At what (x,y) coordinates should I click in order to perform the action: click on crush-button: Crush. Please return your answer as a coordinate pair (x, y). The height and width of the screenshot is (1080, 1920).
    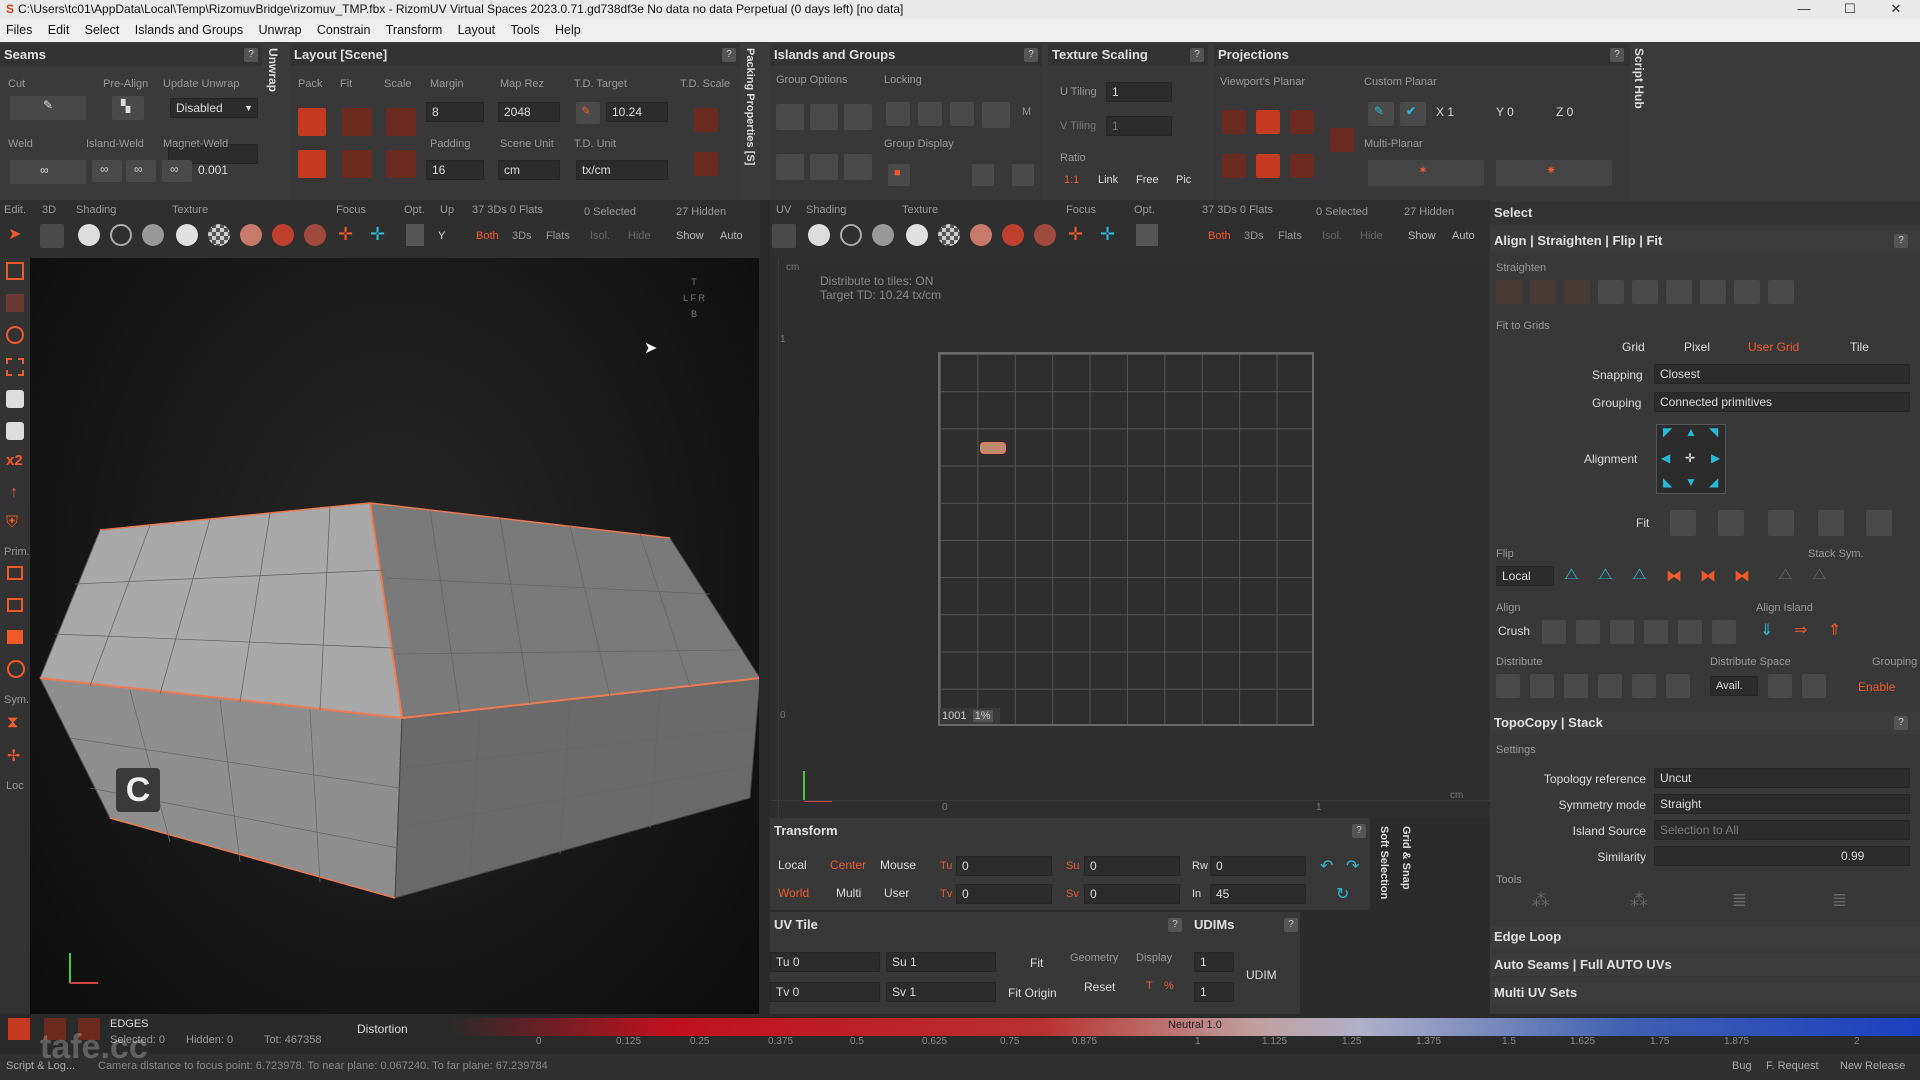
    Looking at the image, I should click on (1514, 631).